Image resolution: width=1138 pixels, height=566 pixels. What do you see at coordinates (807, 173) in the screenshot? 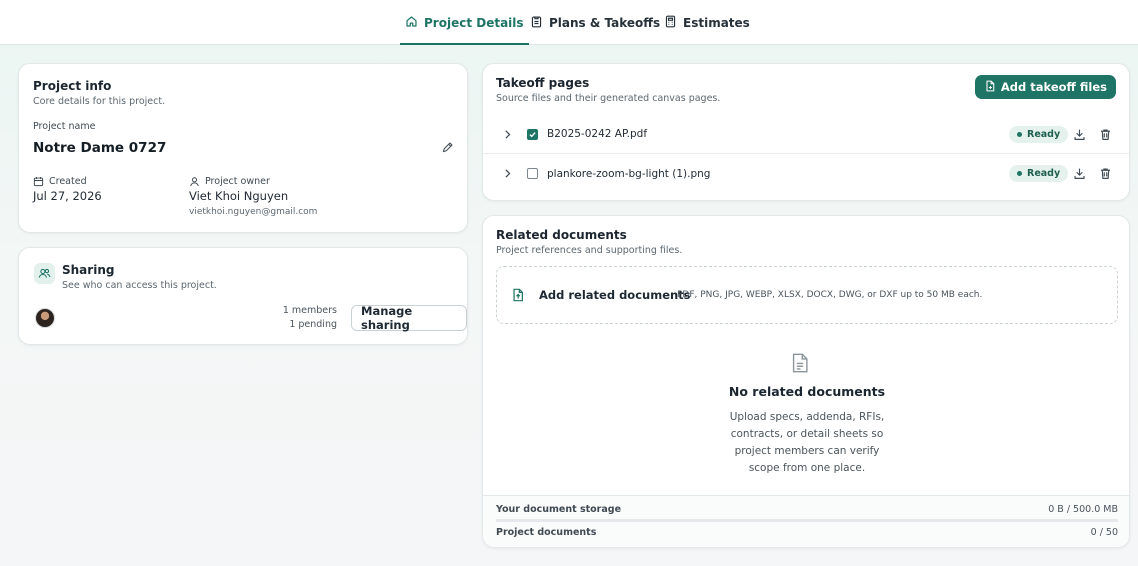
I see `file-row: plankore-zoom-bg-light (1).png Ready` at bounding box center [807, 173].